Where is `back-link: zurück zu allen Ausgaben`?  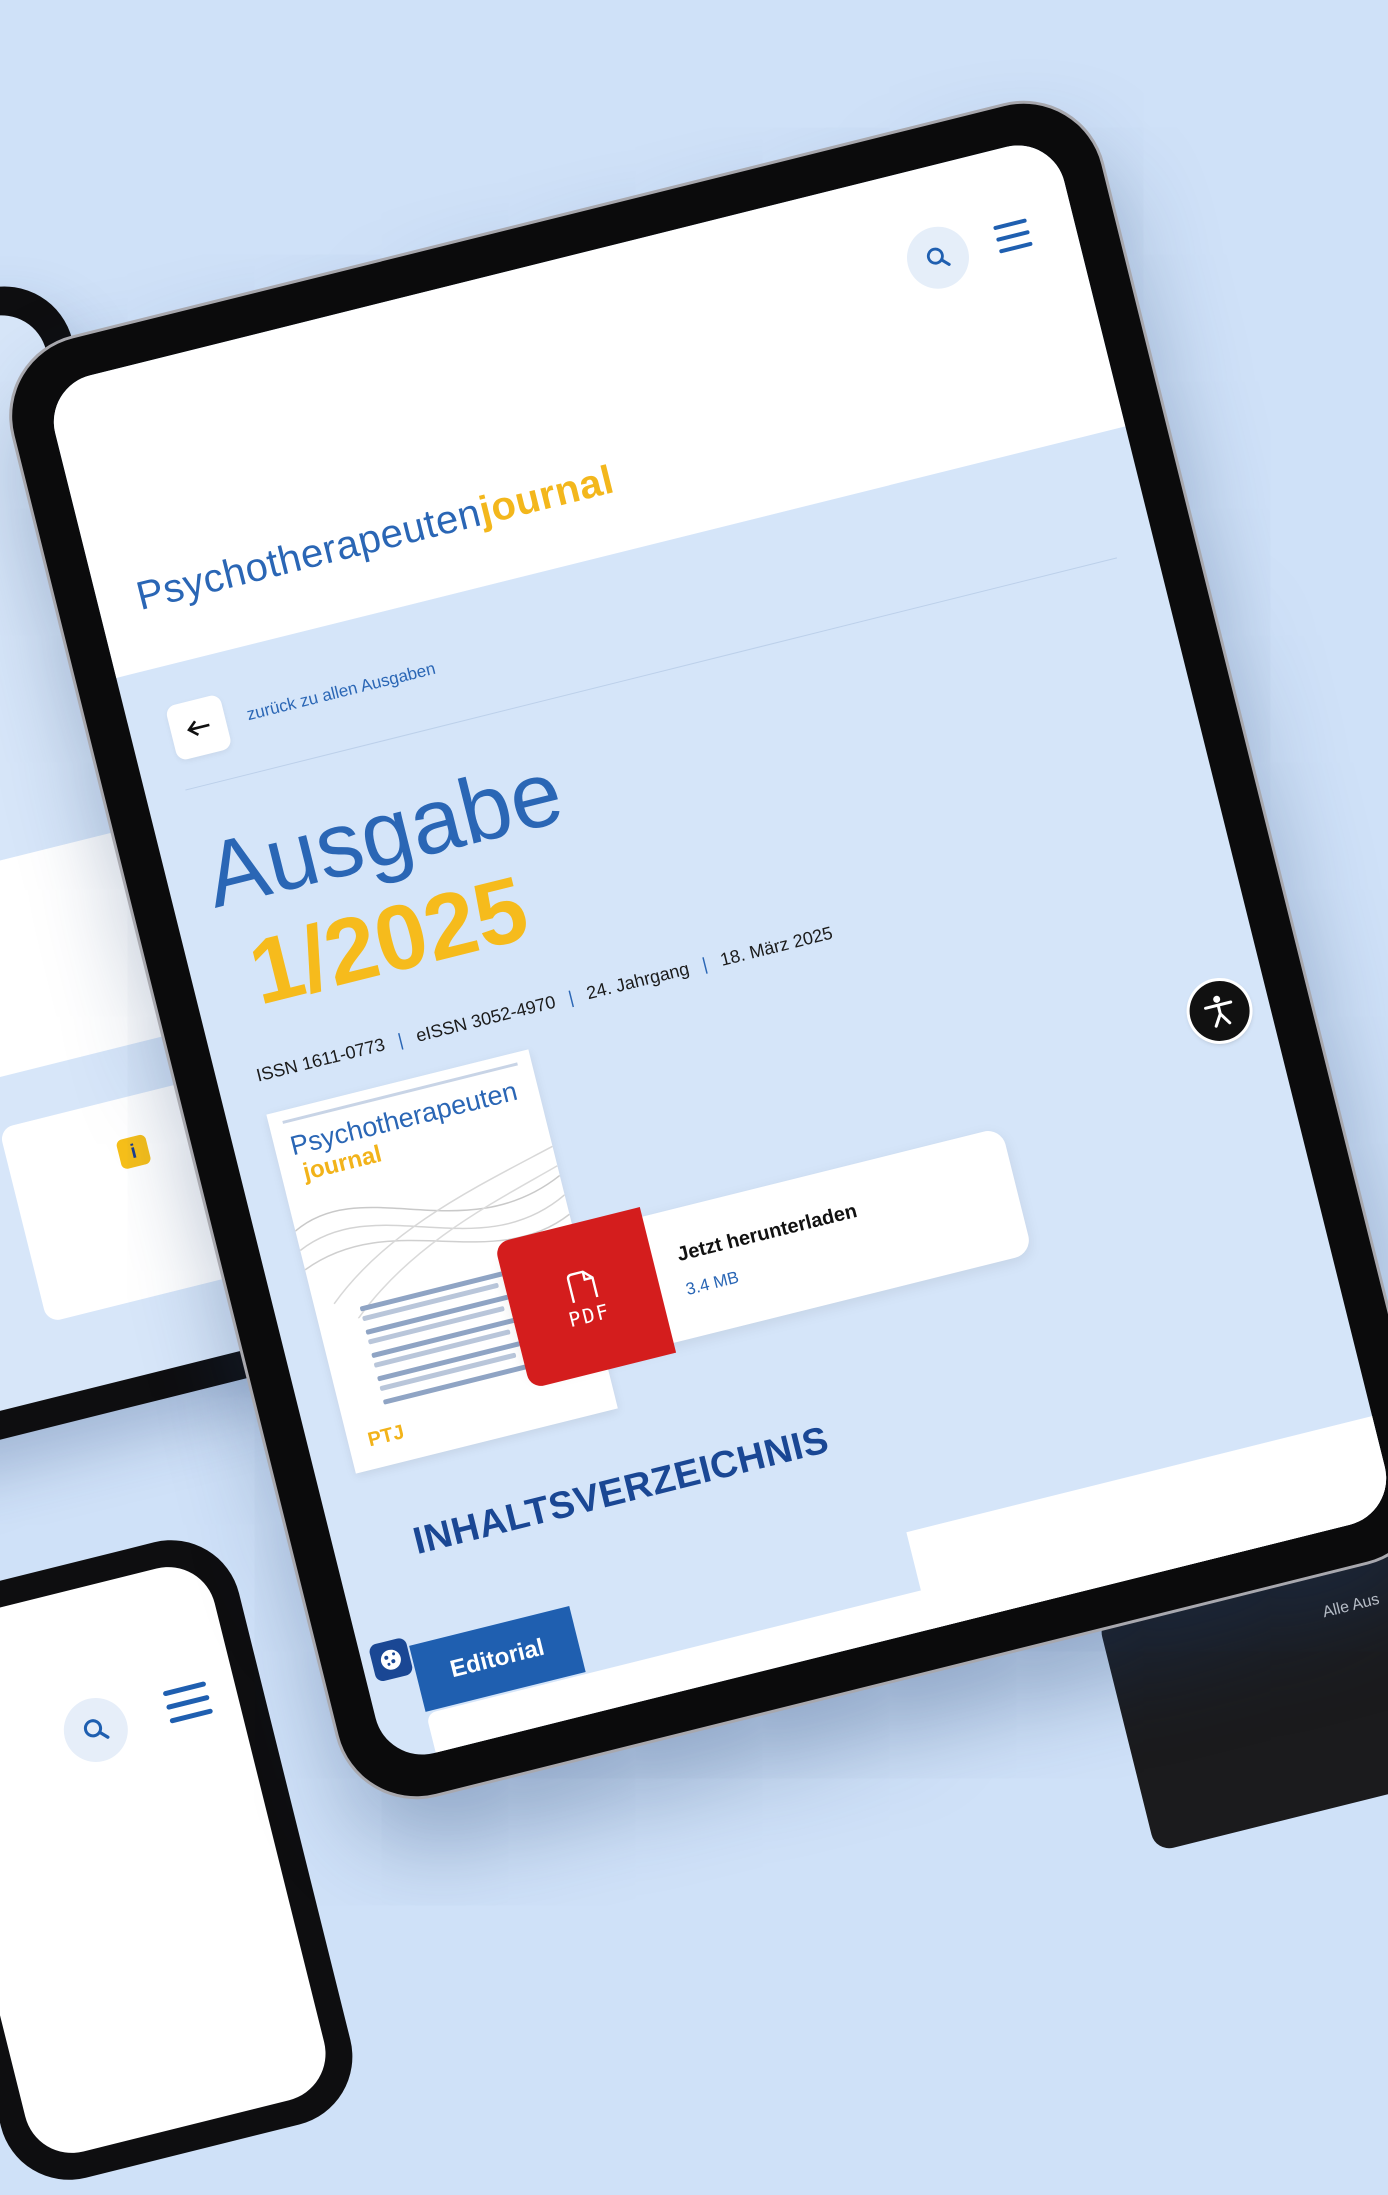
back-link: zurück zu allen Ausgaben is located at coordinates (303, 701).